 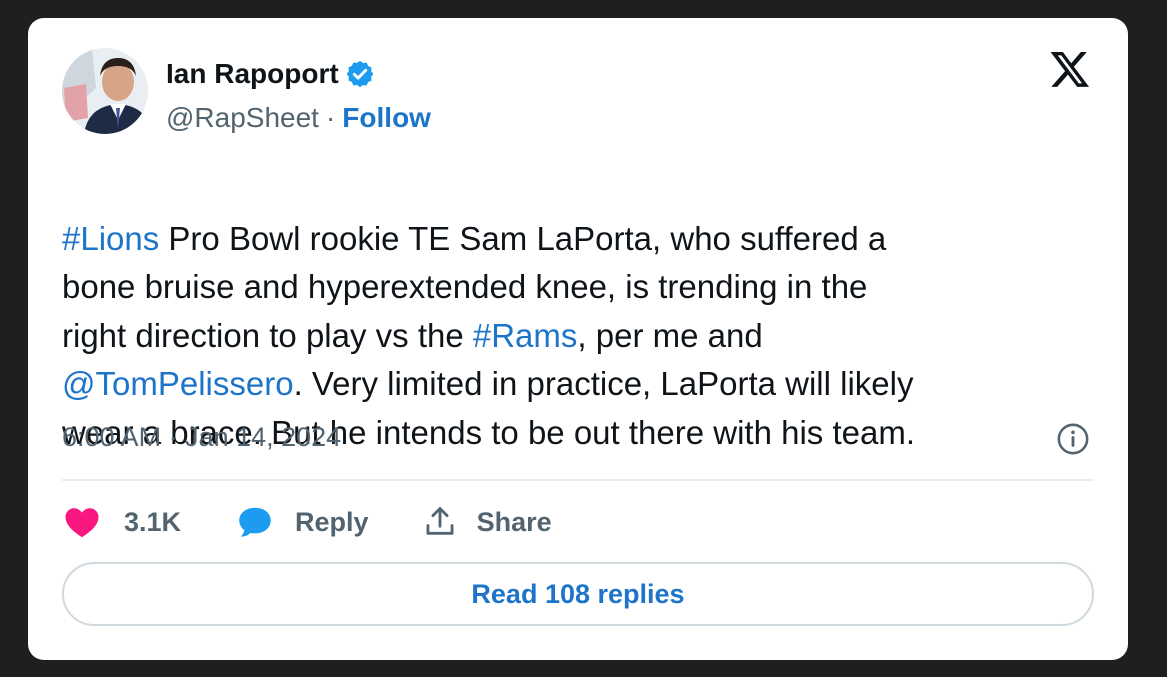 What do you see at coordinates (386, 118) in the screenshot?
I see `follow-button: Follow` at bounding box center [386, 118].